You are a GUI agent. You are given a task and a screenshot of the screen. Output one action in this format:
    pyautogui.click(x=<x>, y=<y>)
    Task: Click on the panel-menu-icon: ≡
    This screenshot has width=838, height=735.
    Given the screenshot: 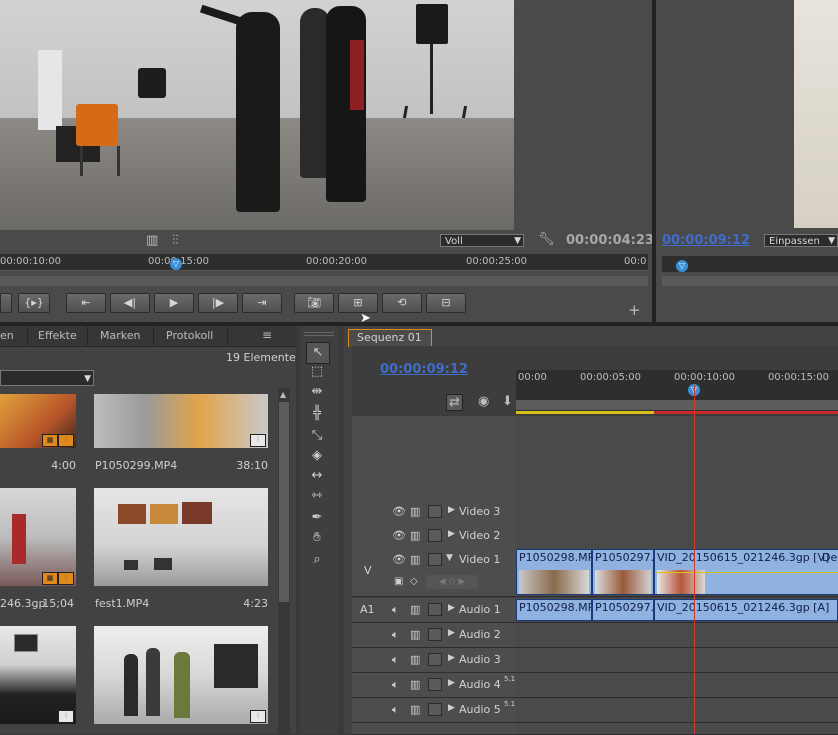 What is the action you would take?
    pyautogui.click(x=267, y=335)
    